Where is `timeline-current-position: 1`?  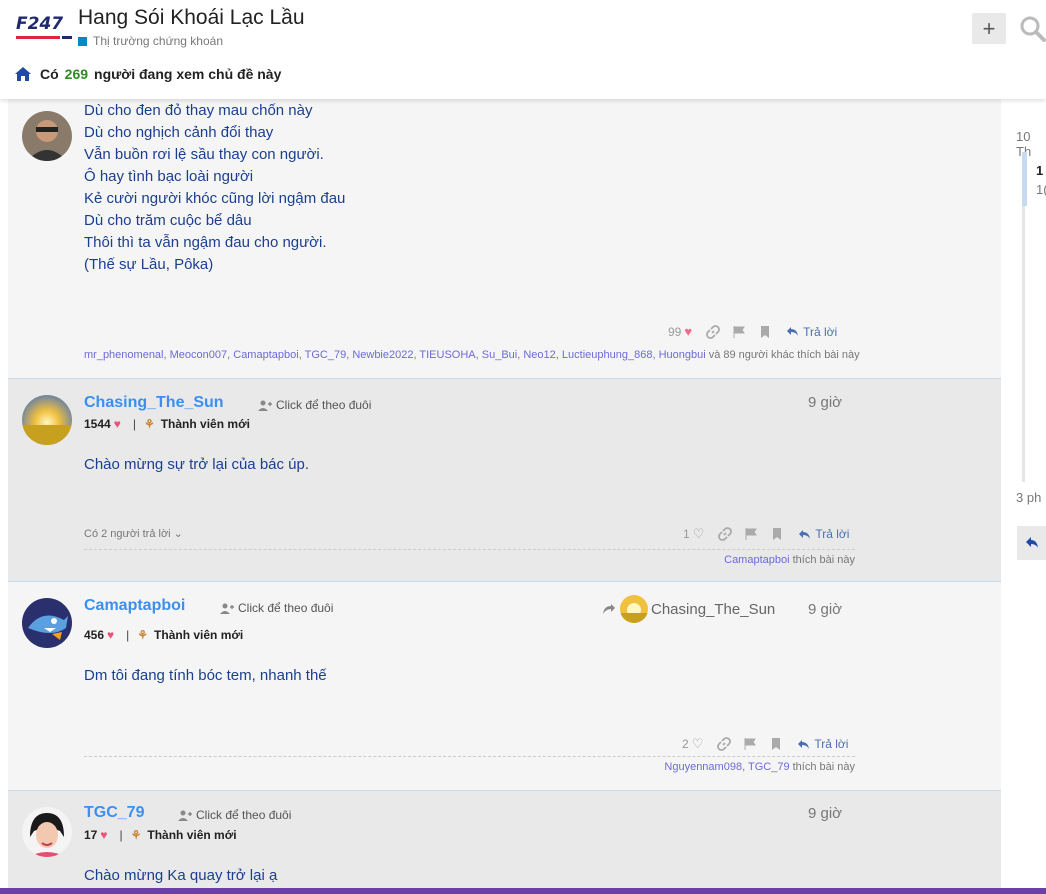 timeline-current-position: 1 is located at coordinates (1040, 170).